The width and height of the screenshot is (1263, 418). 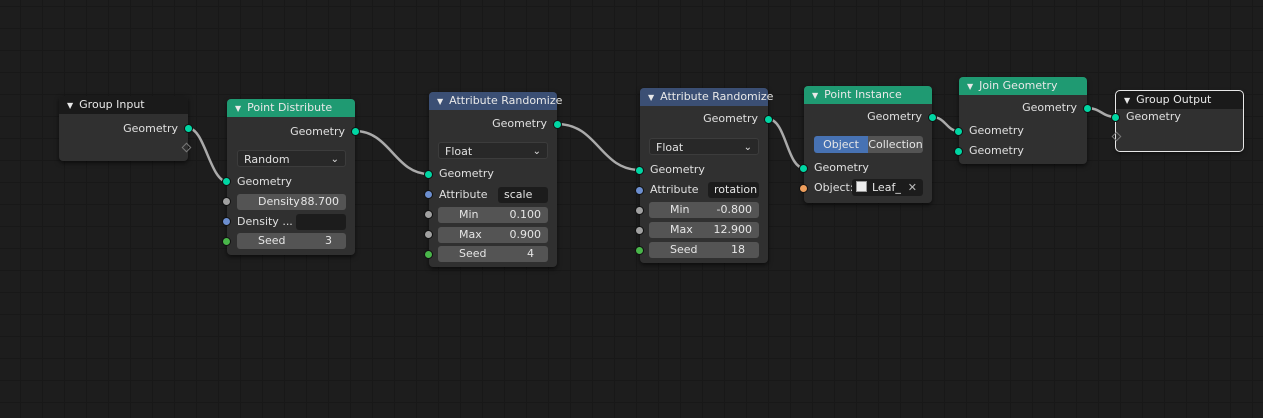 I want to click on density-attribute-socket, so click(x=226, y=221).